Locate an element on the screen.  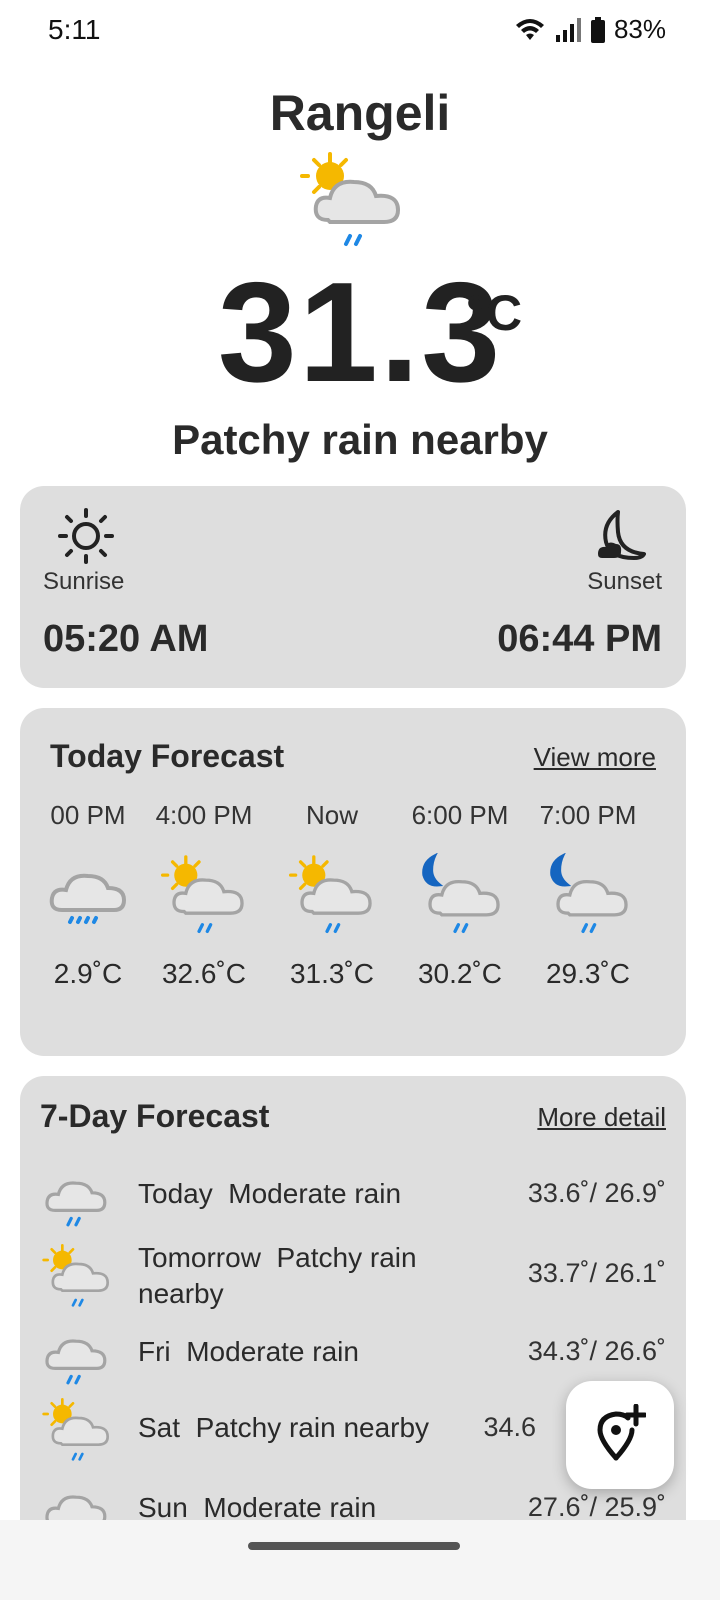
day-temps: 33.6˚/ 26.9˚ is located at coordinates (596, 1193).